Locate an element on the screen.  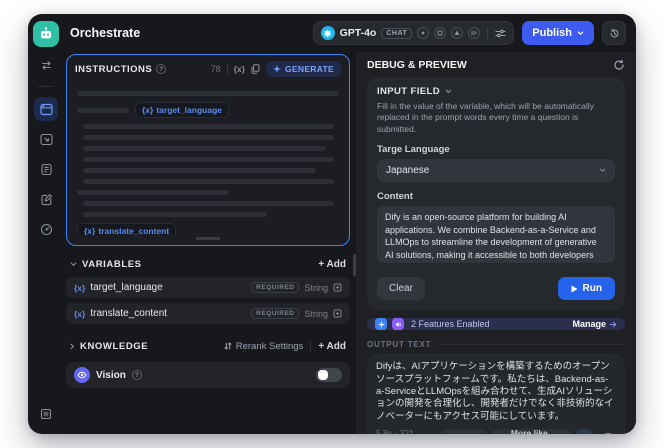
vision-toggle is located at coordinates (329, 375).